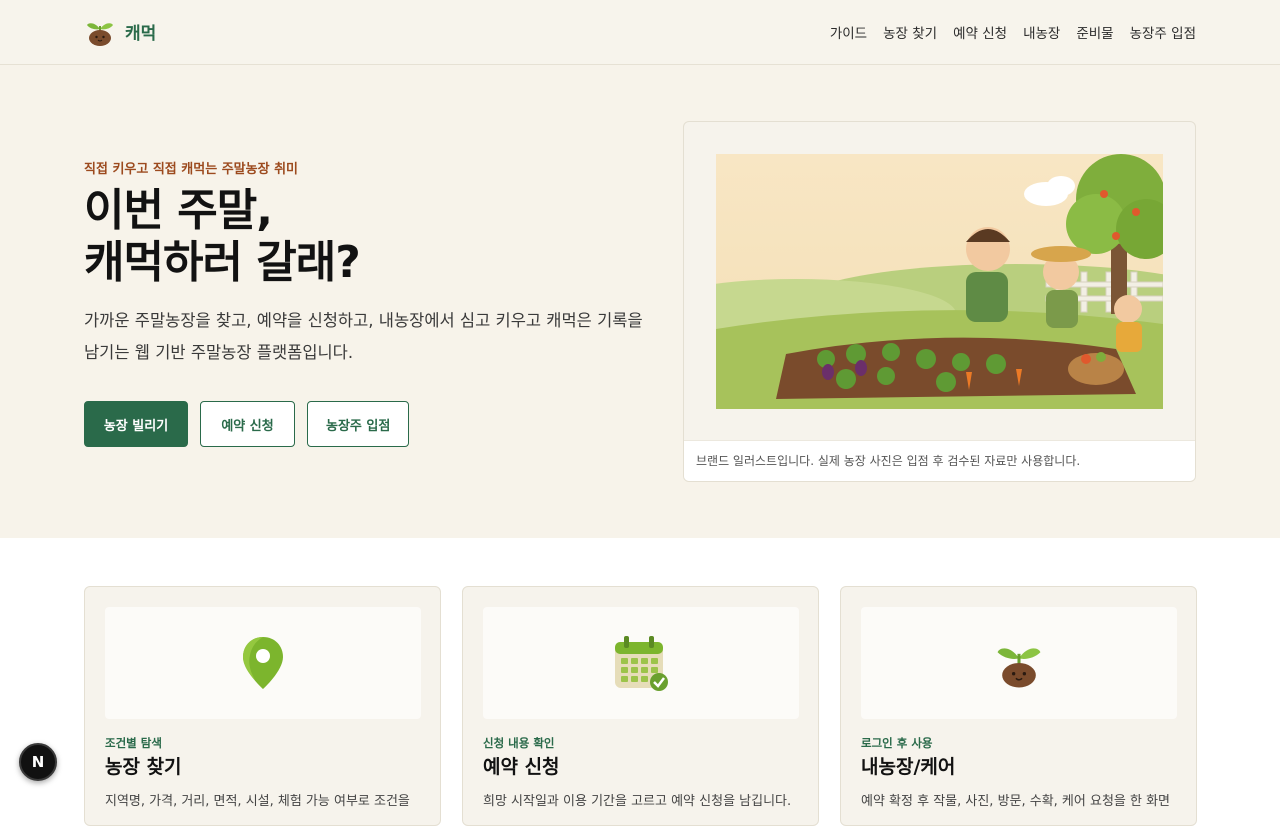 The image size is (1280, 826). What do you see at coordinates (120, 31) in the screenshot?
I see `brand-home-link: 캐먹` at bounding box center [120, 31].